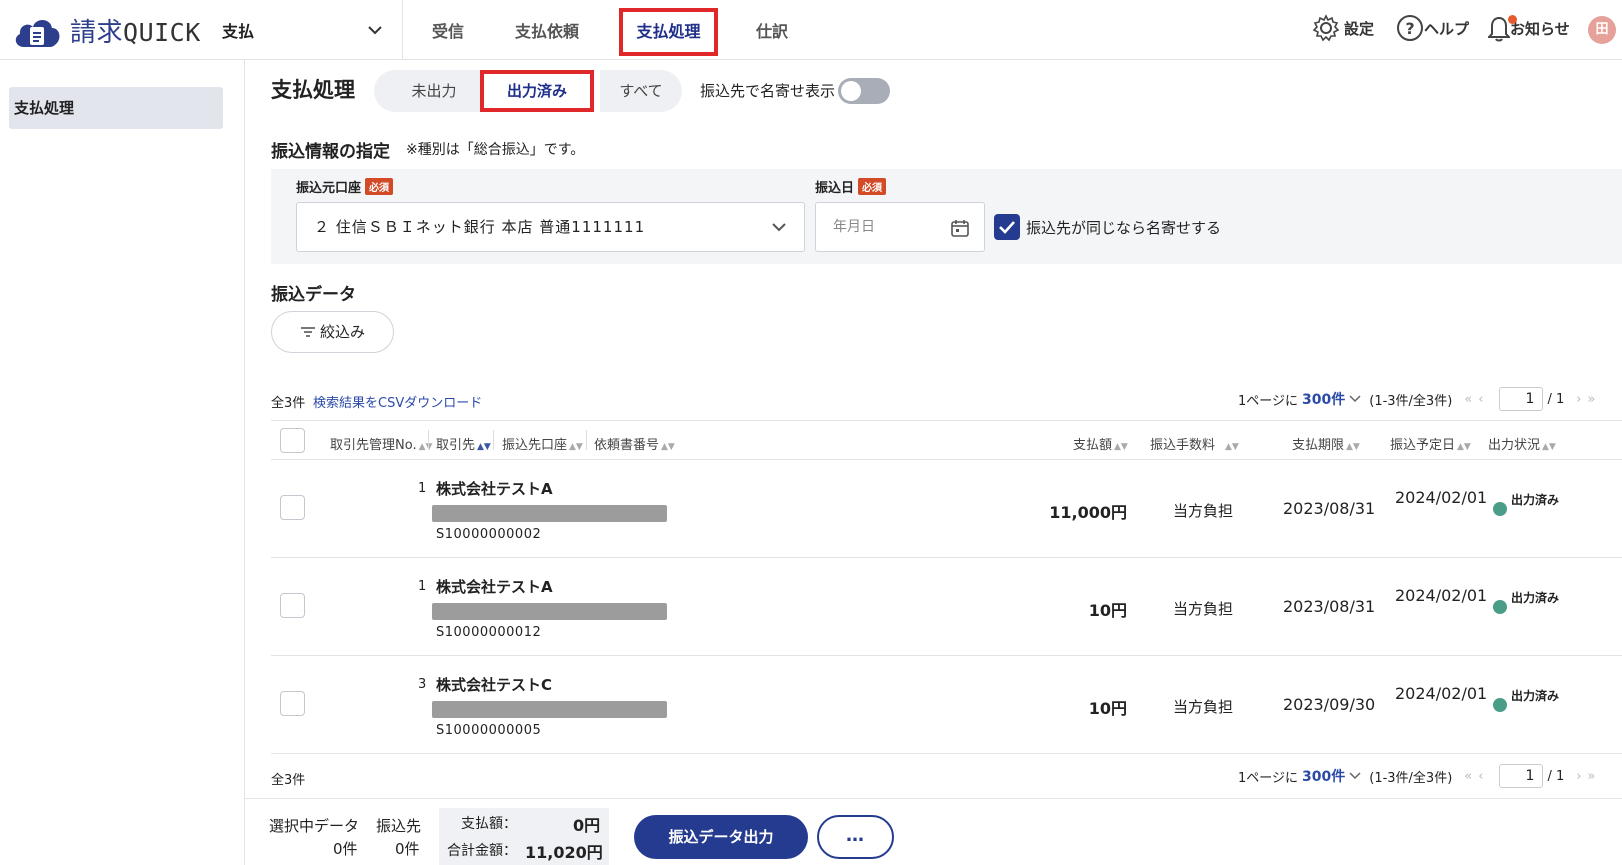  I want to click on col-partner-no: 取引先管理No. ▲▼, so click(381, 443).